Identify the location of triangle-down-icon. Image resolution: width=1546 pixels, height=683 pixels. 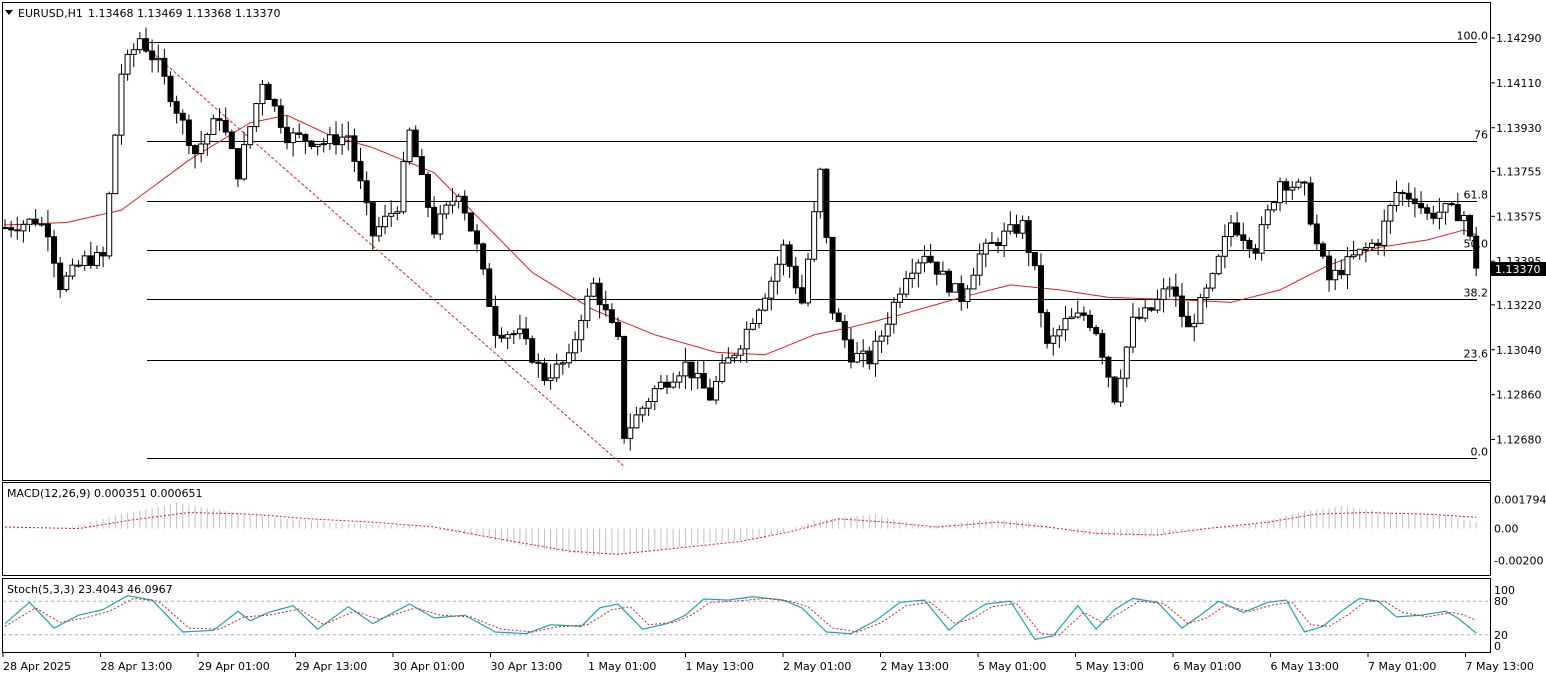
(9, 12).